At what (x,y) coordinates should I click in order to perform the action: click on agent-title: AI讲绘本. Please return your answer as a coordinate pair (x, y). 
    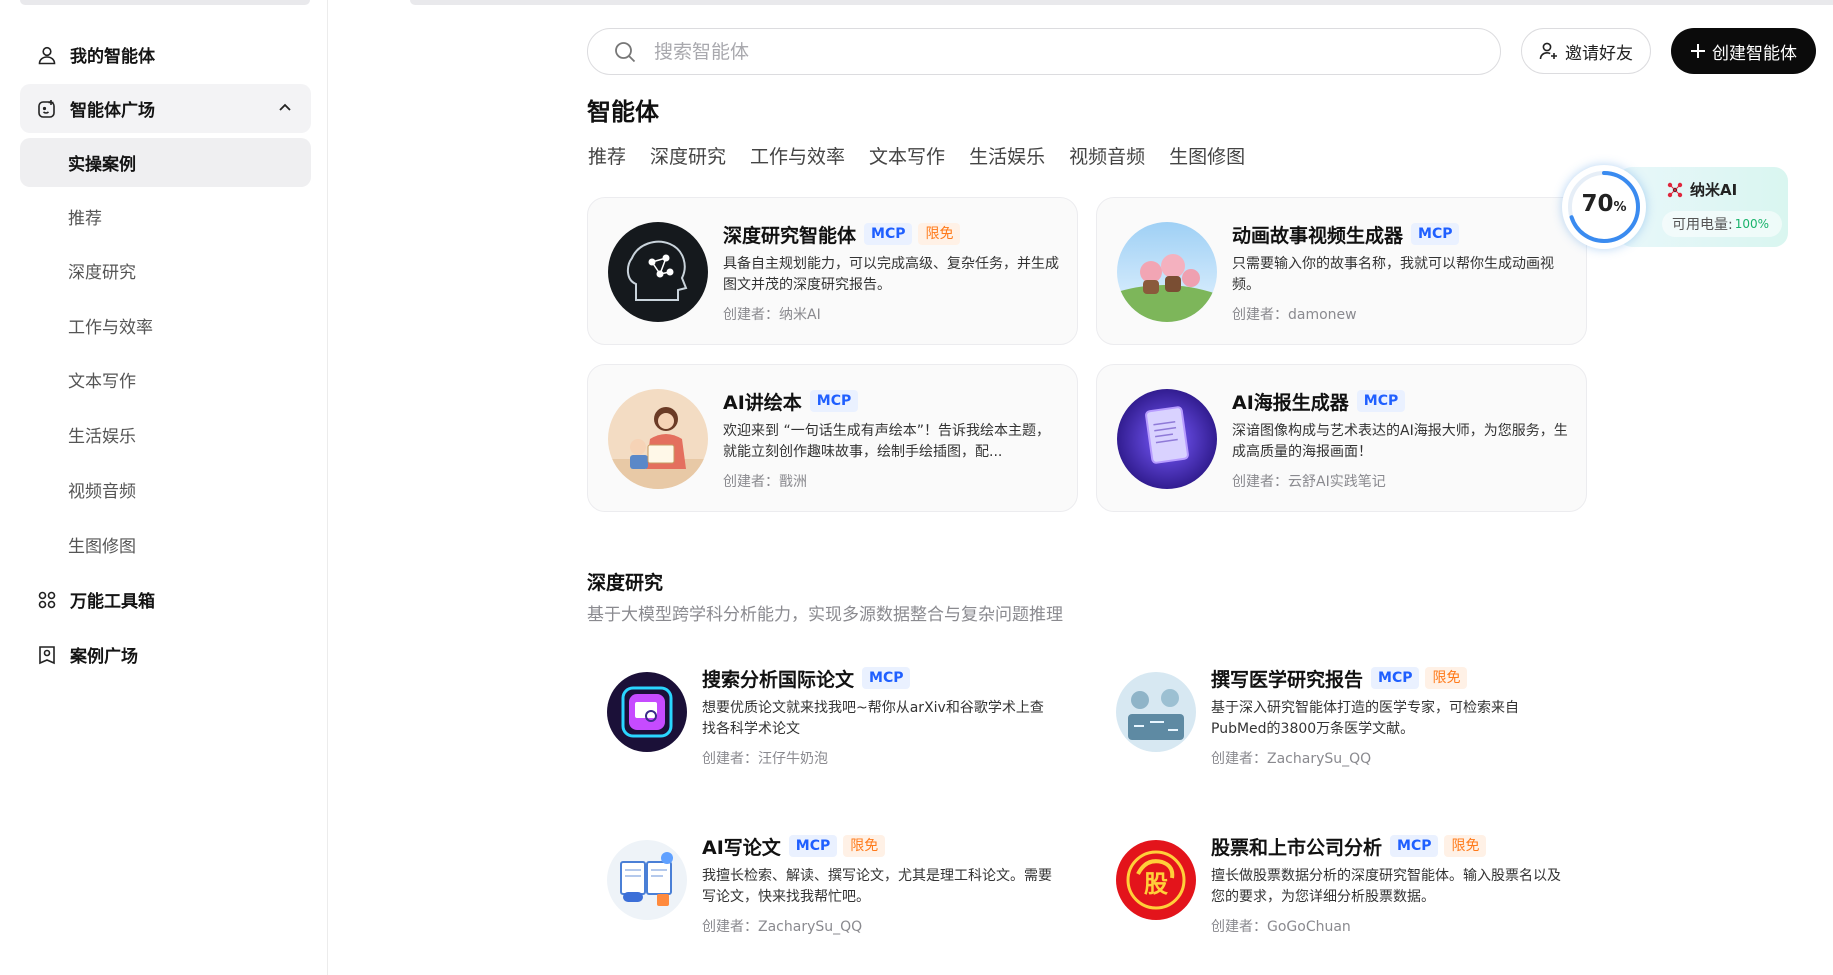
    Looking at the image, I should click on (762, 402).